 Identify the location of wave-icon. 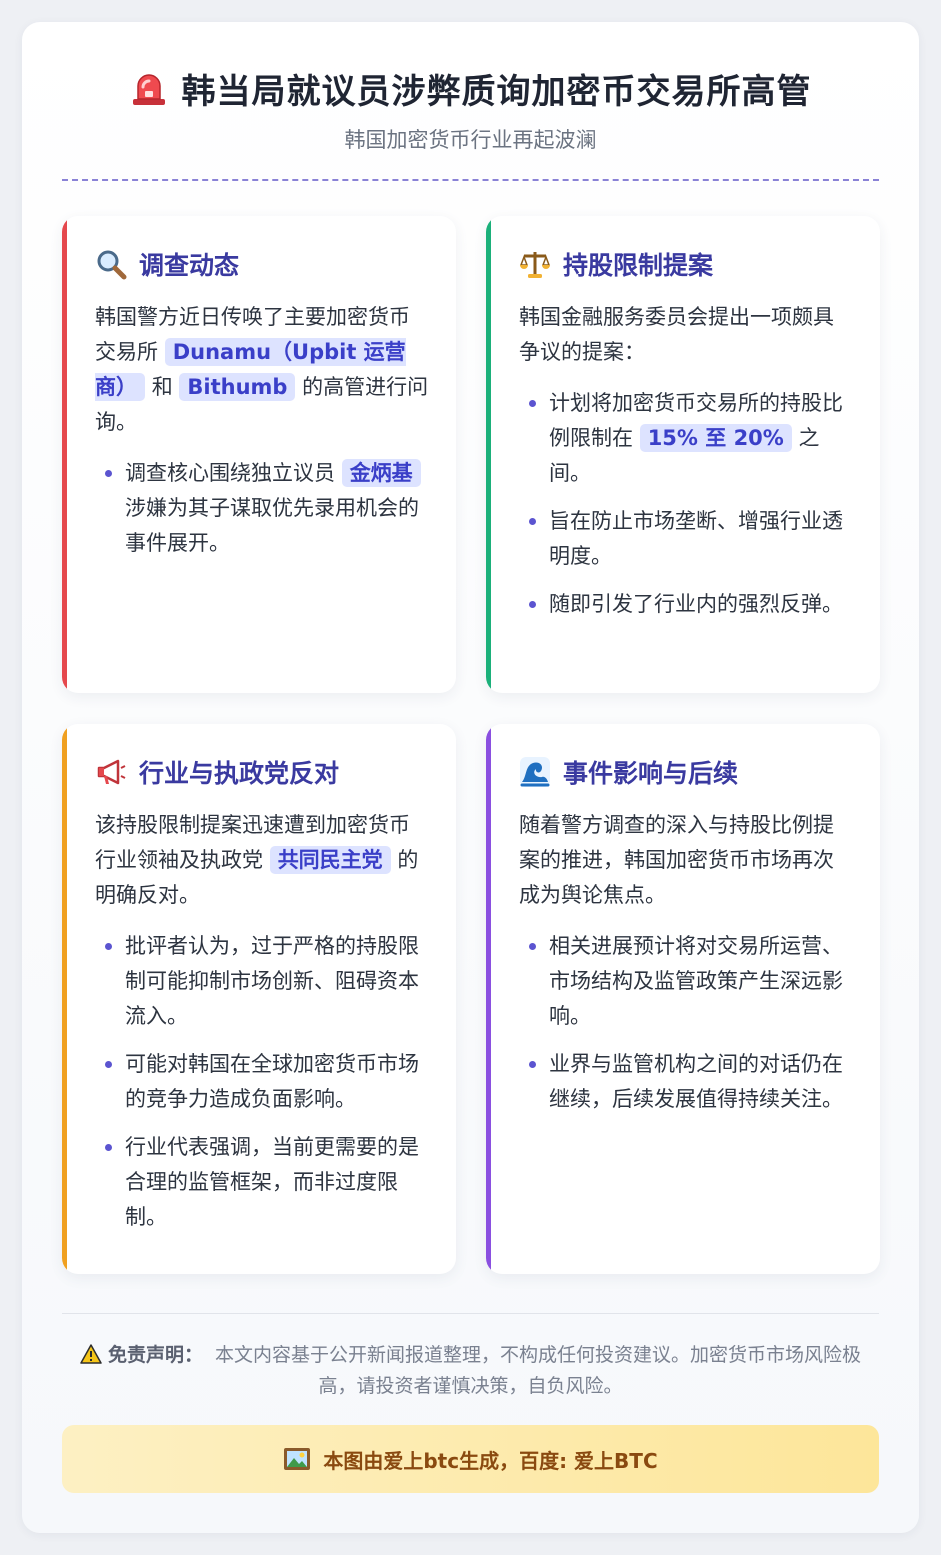
(535, 772).